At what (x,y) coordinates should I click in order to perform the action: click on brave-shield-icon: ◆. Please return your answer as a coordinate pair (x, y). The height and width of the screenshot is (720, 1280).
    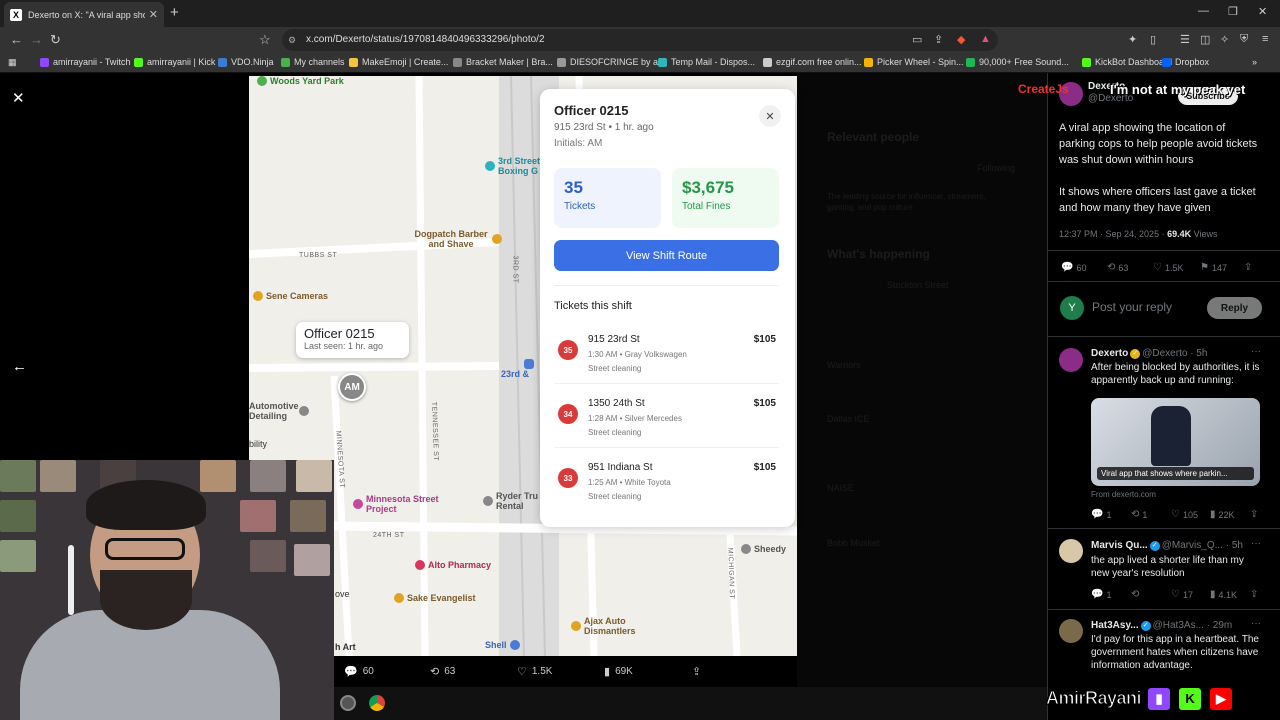
    Looking at the image, I should click on (961, 39).